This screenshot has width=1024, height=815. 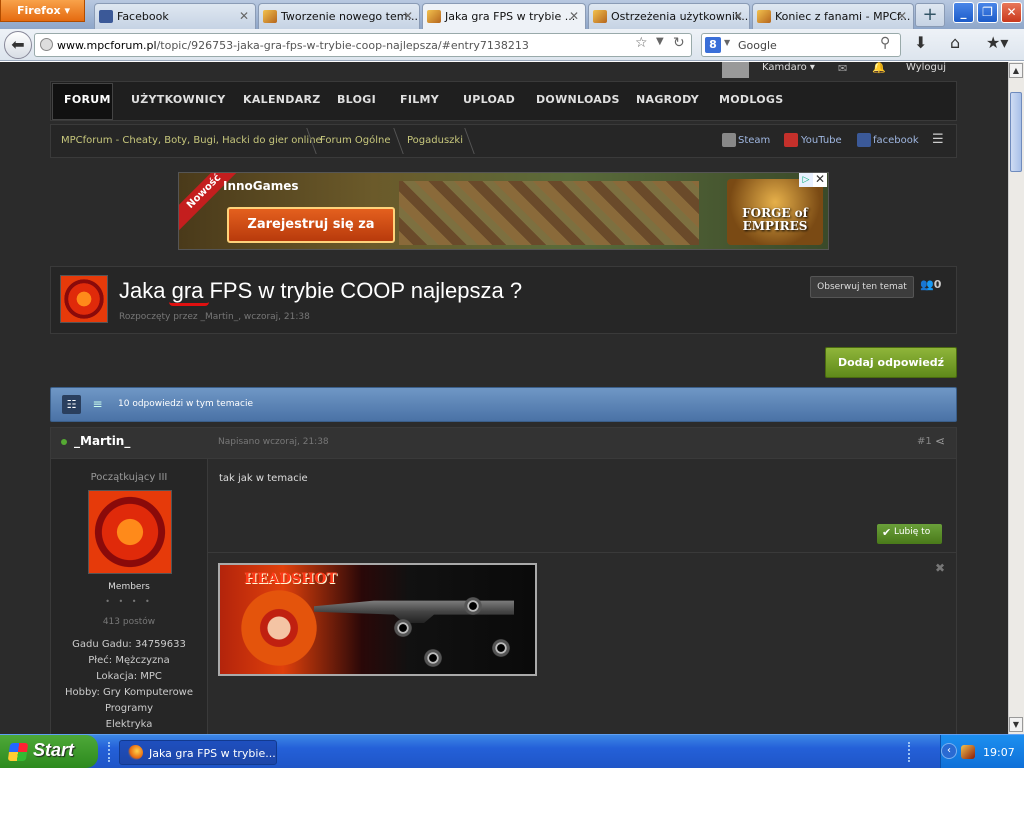 I want to click on list-menu-icon: ☰, so click(x=938, y=139).